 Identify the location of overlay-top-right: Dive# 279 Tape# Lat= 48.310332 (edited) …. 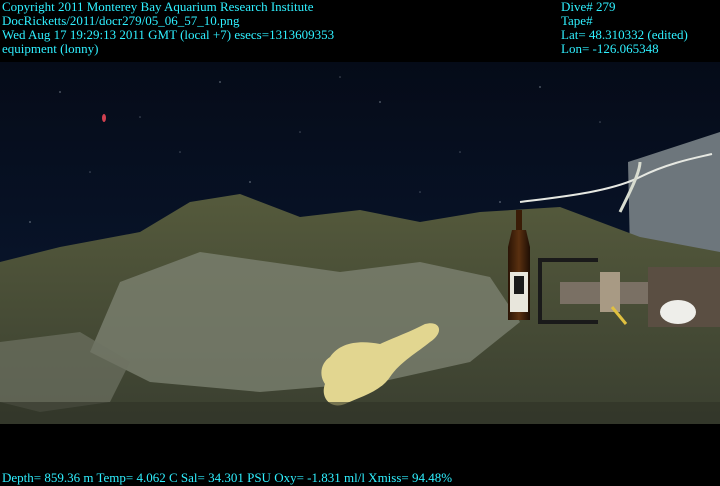
(624, 28).